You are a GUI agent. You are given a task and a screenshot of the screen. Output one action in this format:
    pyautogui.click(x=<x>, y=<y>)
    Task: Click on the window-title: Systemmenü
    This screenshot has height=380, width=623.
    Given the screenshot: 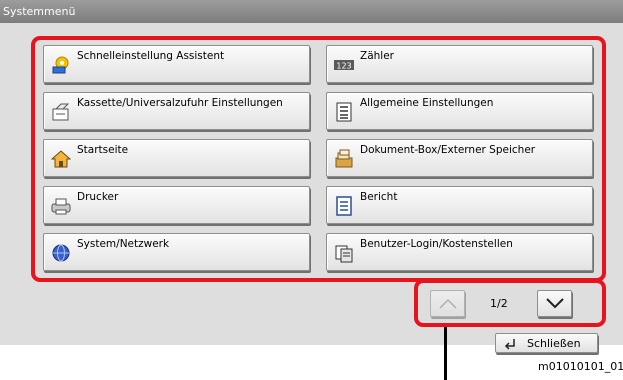 What is the action you would take?
    pyautogui.click(x=39, y=11)
    